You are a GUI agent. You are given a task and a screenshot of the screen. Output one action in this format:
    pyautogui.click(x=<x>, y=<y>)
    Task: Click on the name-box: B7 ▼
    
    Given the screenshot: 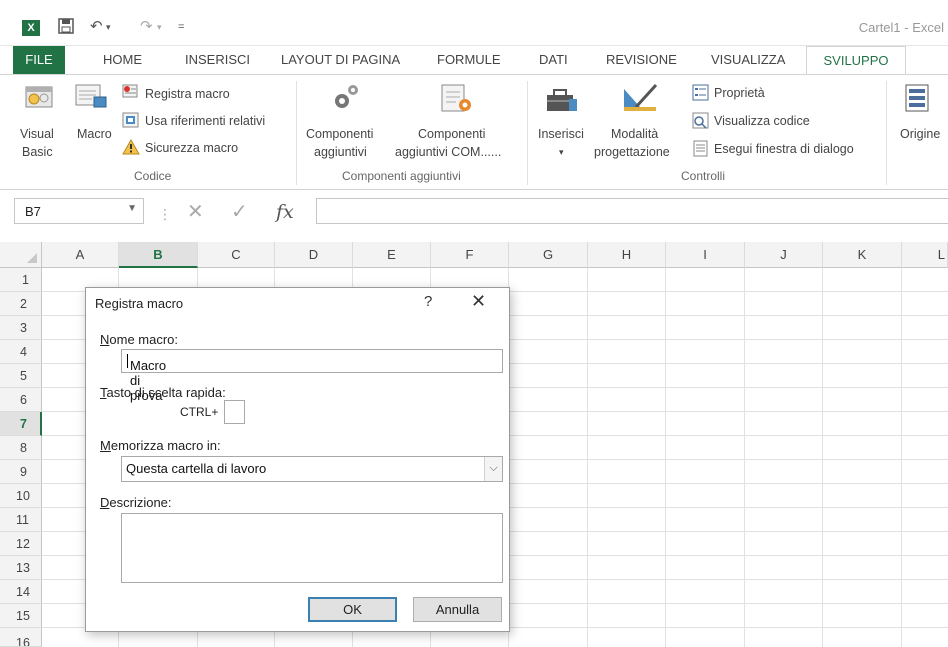 What is the action you would take?
    pyautogui.click(x=79, y=211)
    